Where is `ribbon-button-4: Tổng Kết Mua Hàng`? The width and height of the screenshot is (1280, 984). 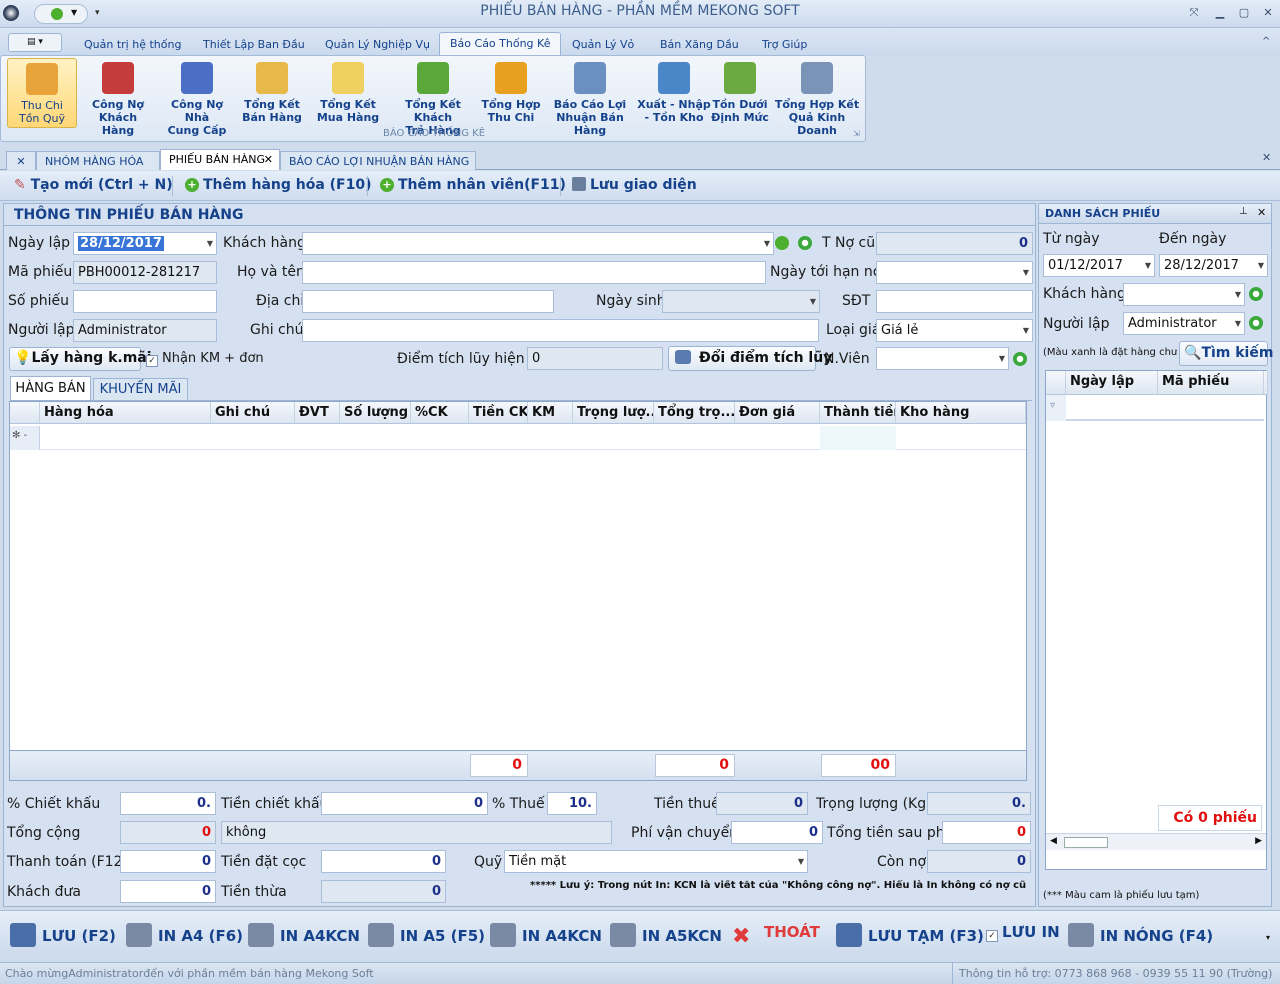
ribbon-button-4: Tổng Kết Mua Hàng is located at coordinates (348, 93).